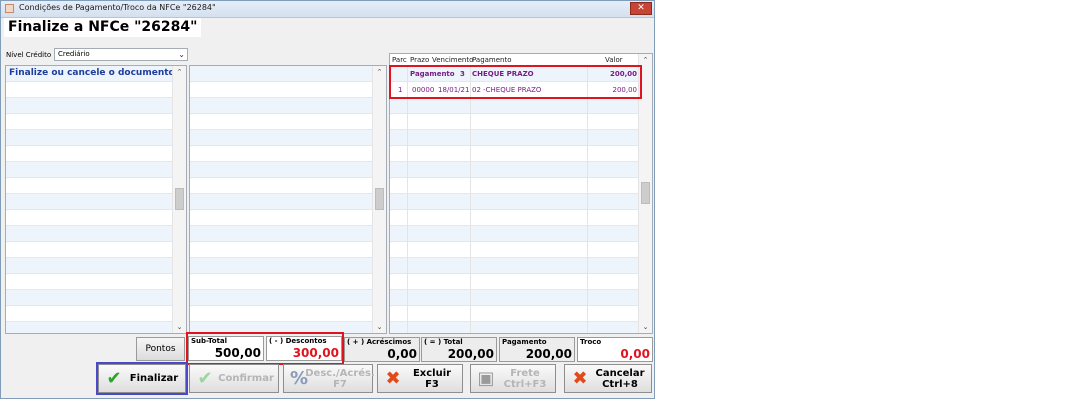 This screenshot has height=401, width=1080. I want to click on total-field: ( = ) Total 200,00, so click(459, 349).